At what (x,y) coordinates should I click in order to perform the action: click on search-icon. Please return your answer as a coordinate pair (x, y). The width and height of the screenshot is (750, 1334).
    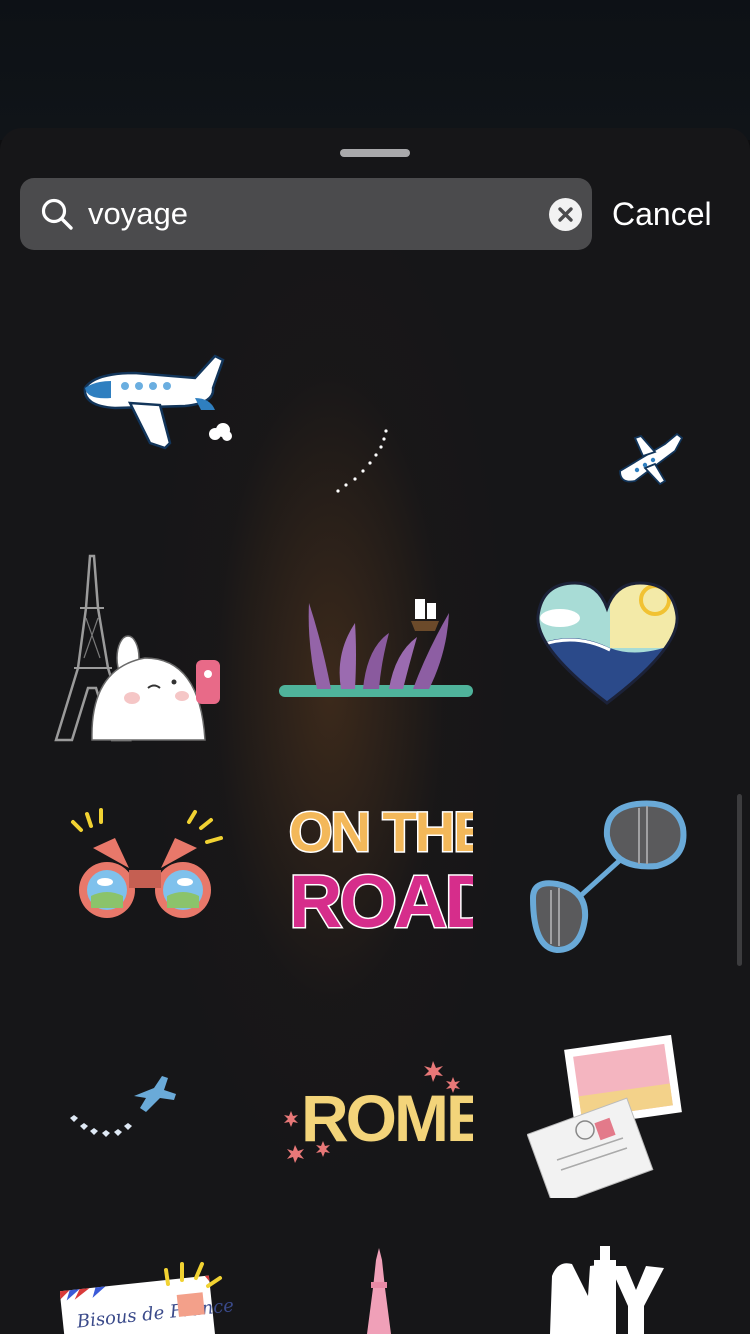
    Looking at the image, I should click on (57, 214).